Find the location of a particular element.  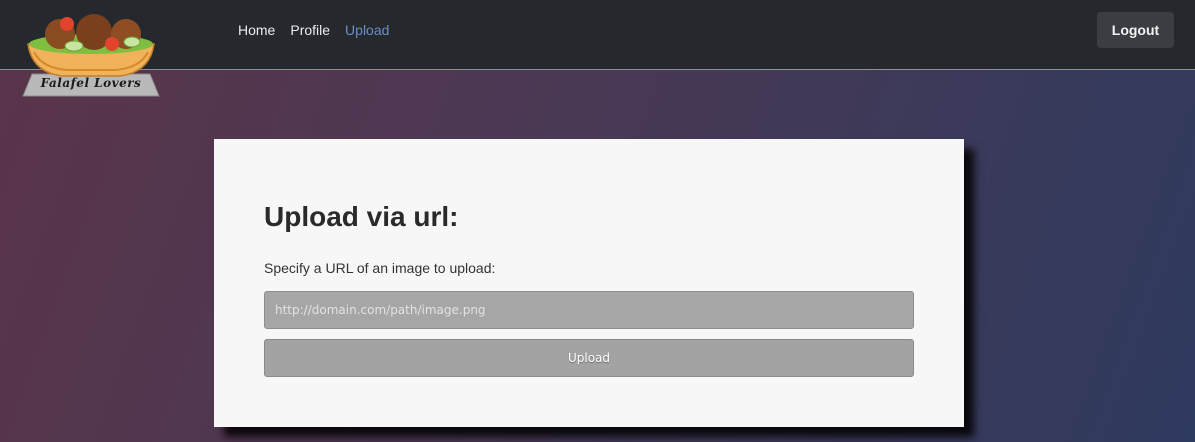

nav-link-upload: Upload is located at coordinates (367, 30).